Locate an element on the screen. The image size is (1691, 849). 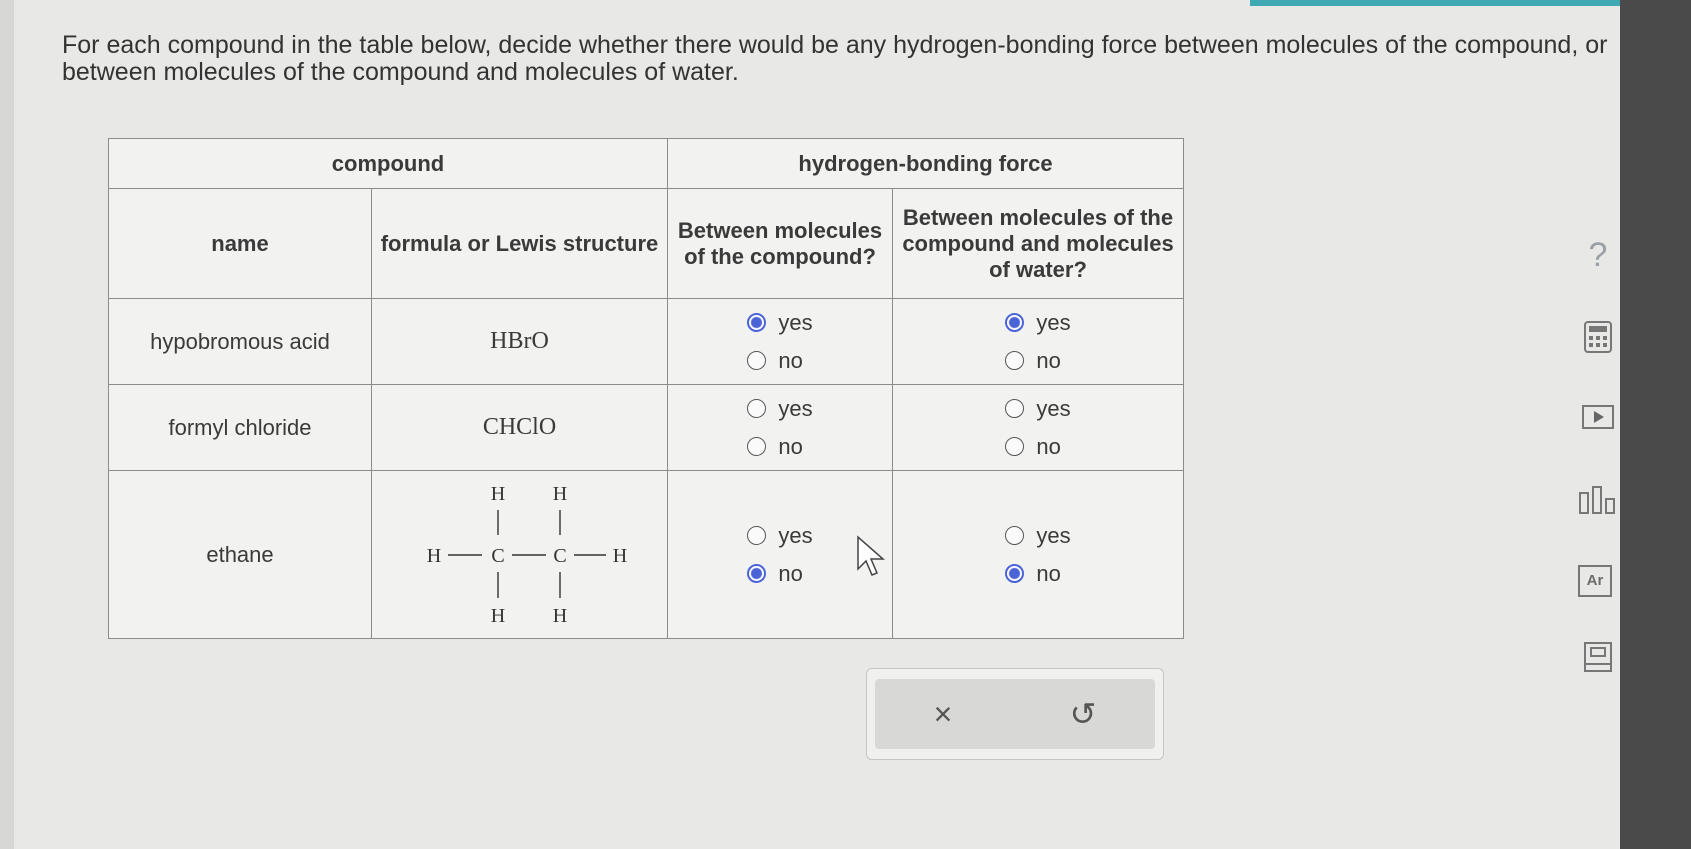
compound-name: hypobromous acid is located at coordinates (240, 341).